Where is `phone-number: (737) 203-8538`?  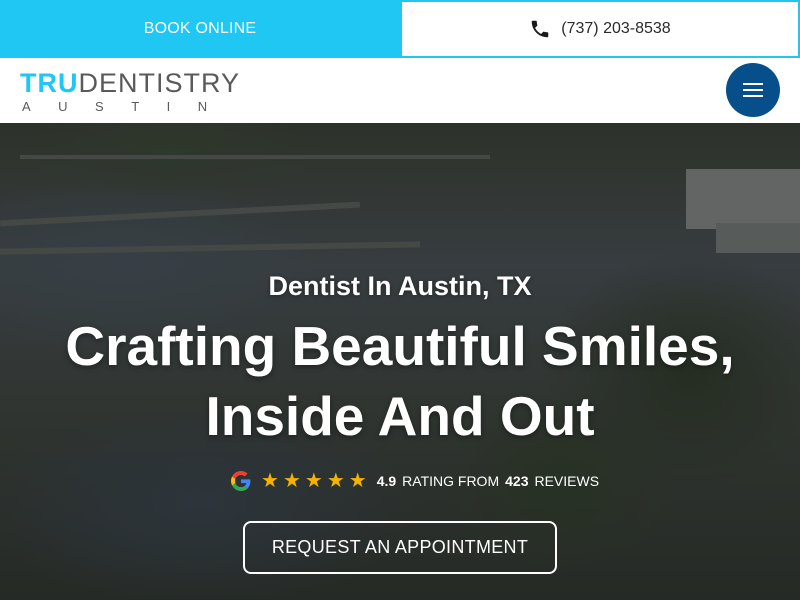
phone-number: (737) 203-8538 is located at coordinates (616, 28).